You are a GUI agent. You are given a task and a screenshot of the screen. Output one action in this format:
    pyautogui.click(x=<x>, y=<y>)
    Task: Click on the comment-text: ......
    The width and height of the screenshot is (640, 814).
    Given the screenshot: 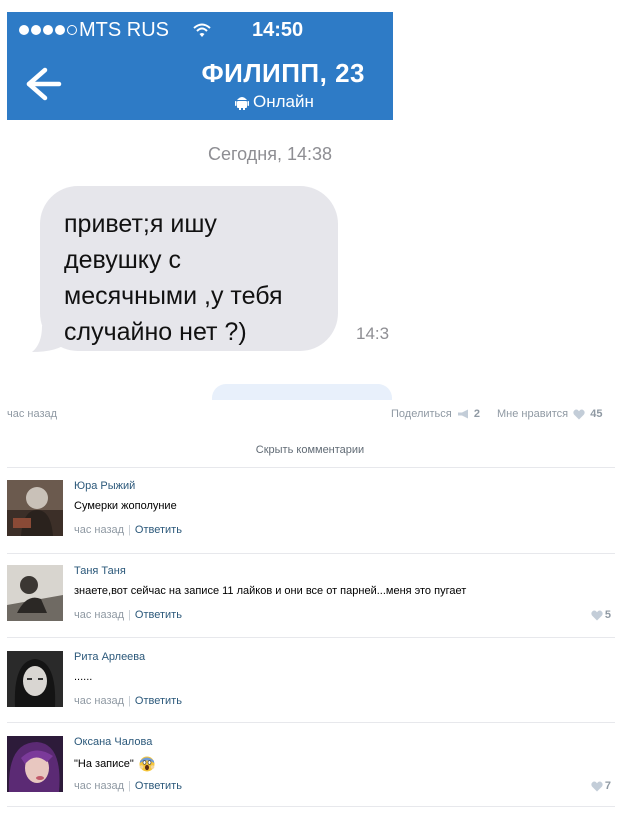 What is the action you would take?
    pyautogui.click(x=83, y=677)
    